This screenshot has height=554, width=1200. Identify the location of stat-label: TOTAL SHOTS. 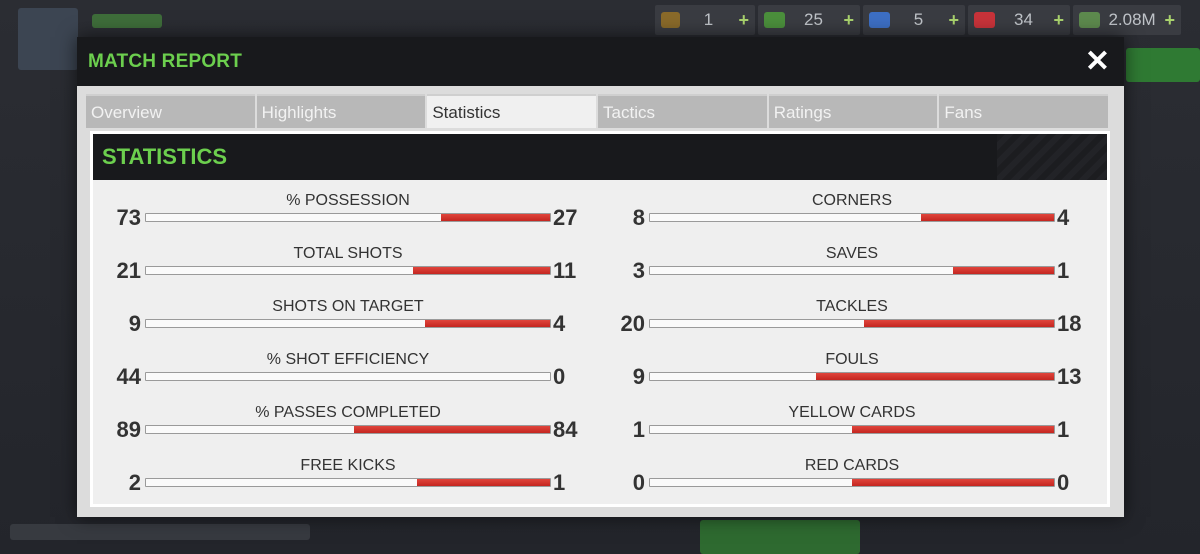
(348, 253).